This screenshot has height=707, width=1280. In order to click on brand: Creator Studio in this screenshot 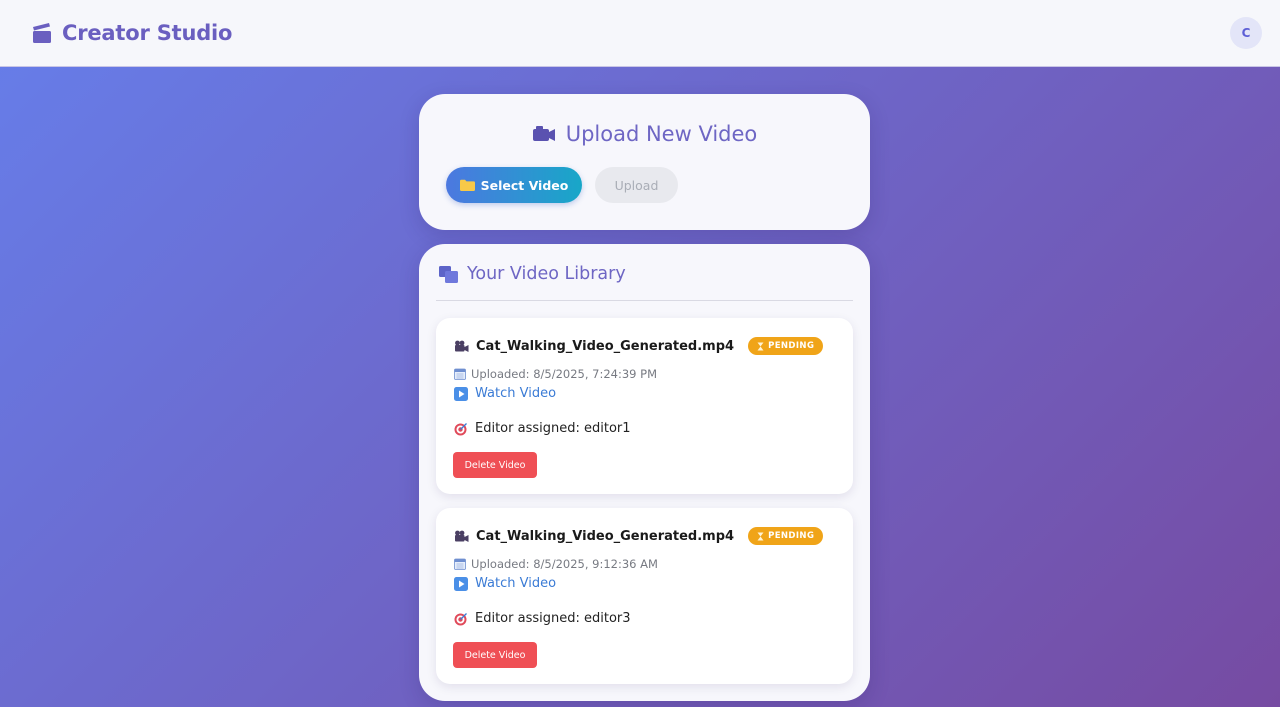, I will do `click(132, 33)`.